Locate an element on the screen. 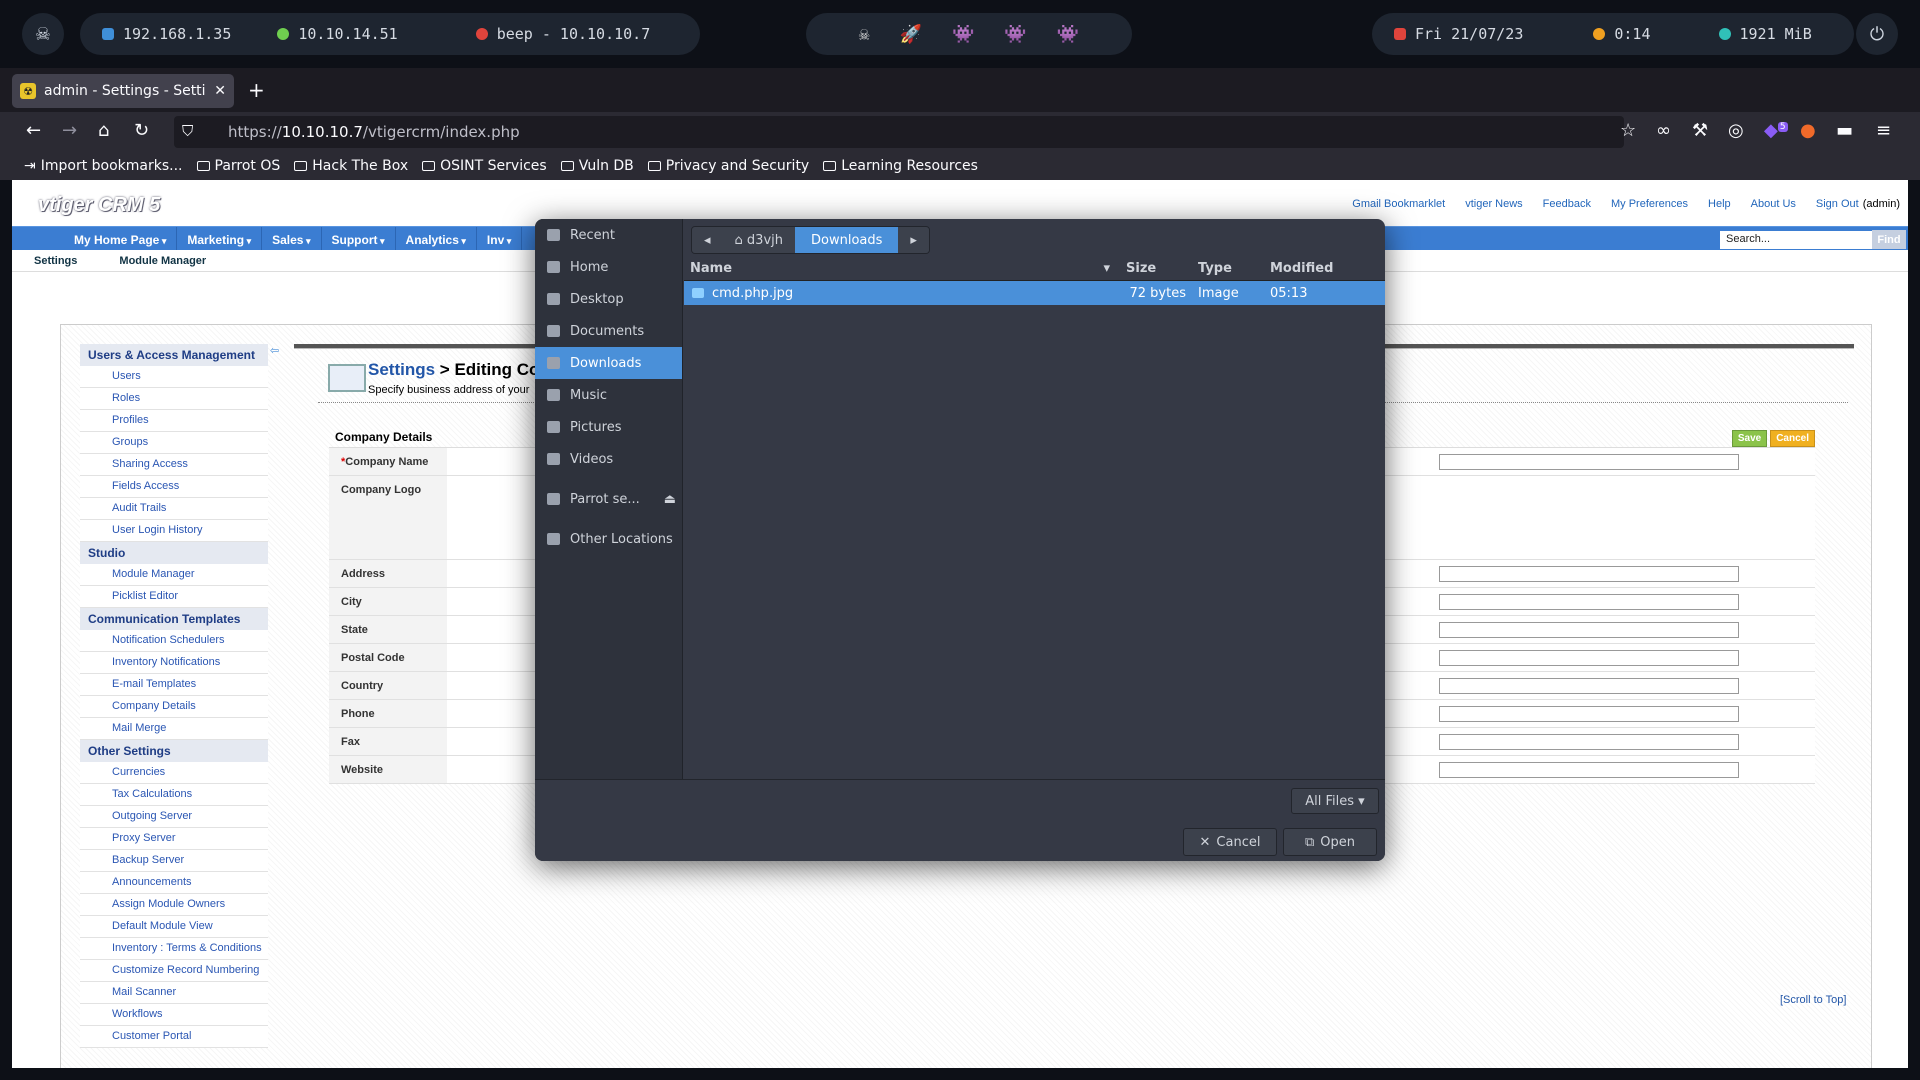  find-button: Find is located at coordinates (1889, 239).